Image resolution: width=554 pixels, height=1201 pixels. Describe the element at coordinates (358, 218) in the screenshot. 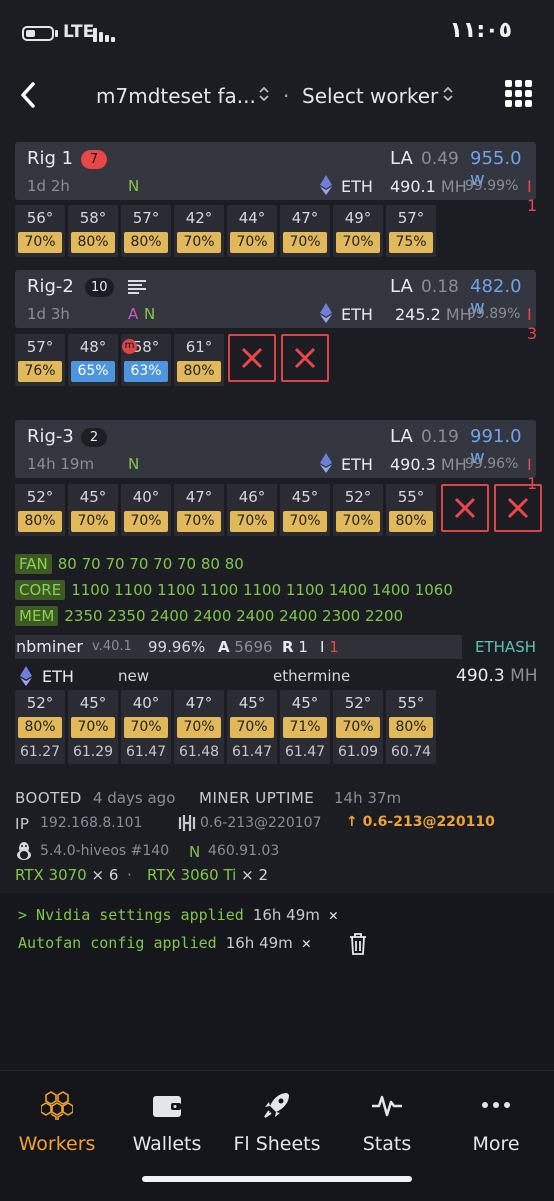

I see `gpu-temp: 49°` at that location.